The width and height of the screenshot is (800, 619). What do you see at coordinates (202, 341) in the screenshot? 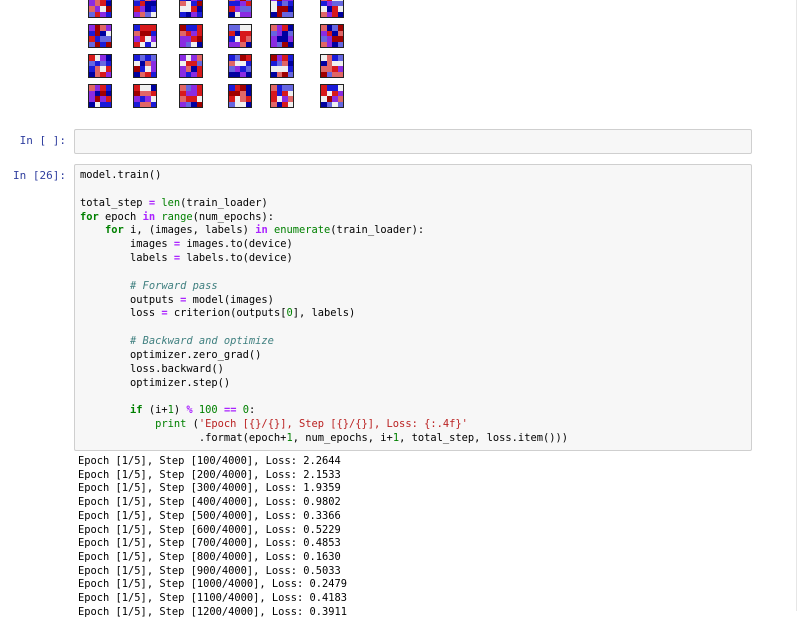
I see `code-line: # Backward and optimize` at bounding box center [202, 341].